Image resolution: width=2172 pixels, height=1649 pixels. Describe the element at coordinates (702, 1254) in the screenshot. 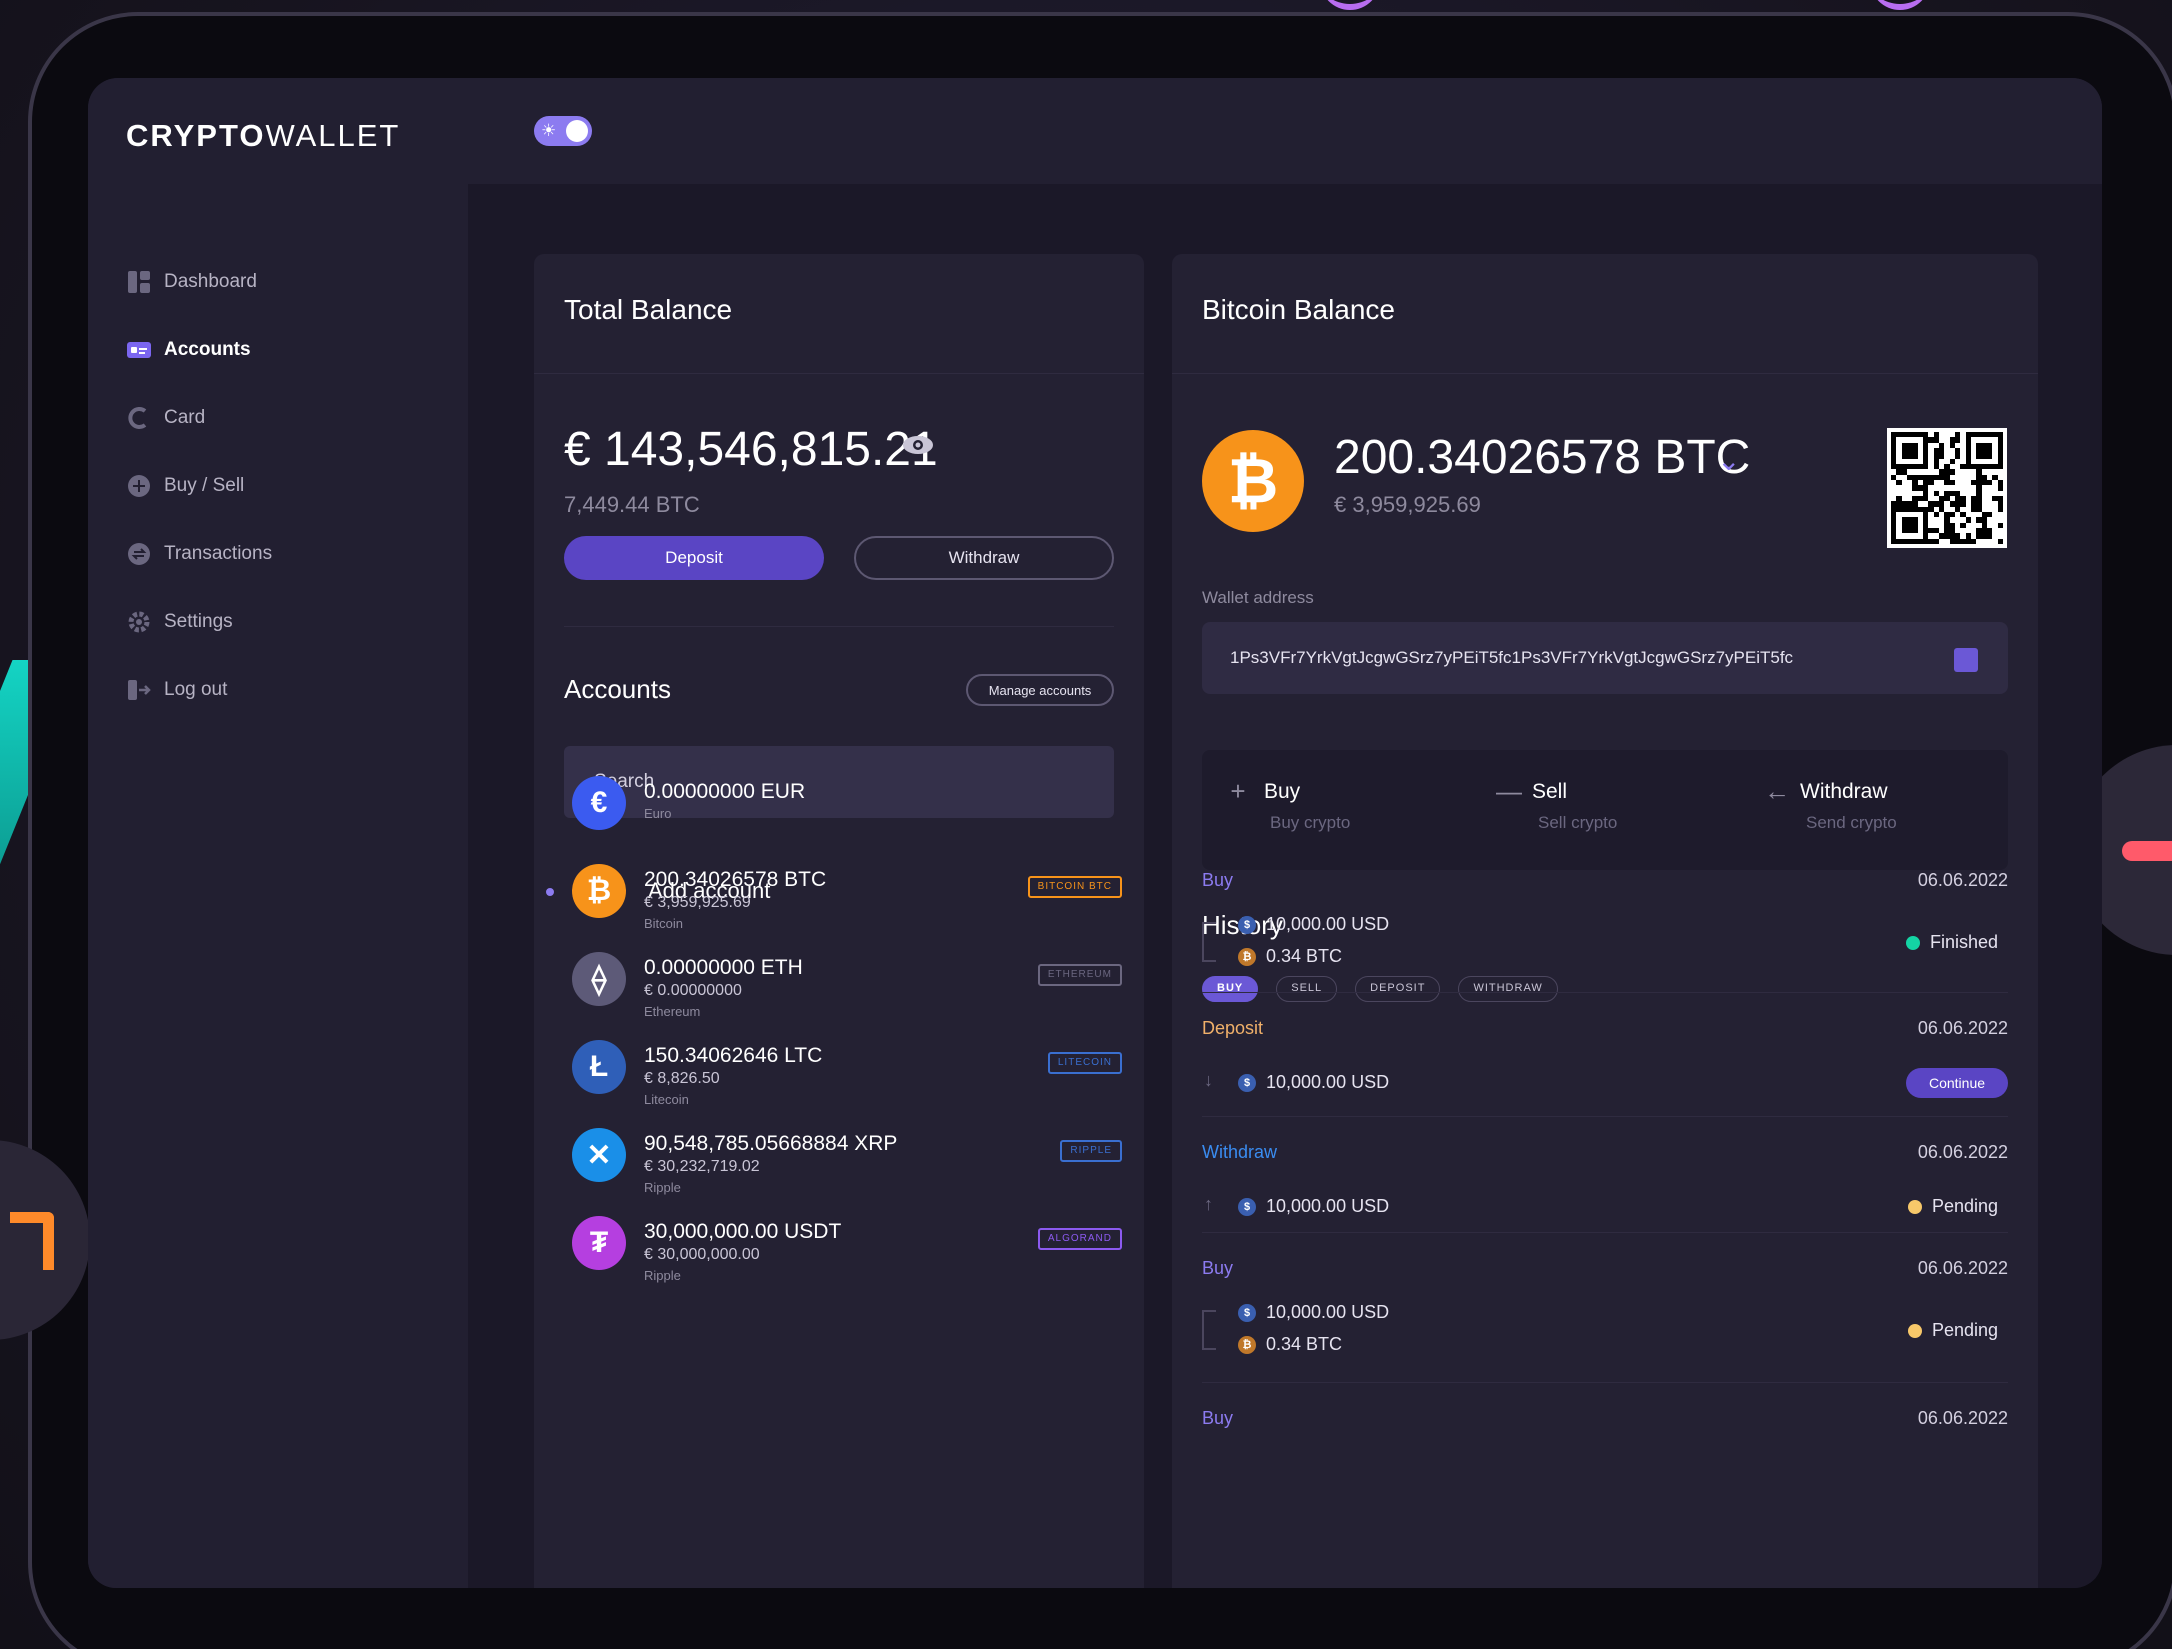

I see `account-value: € 30,000,000.00` at that location.